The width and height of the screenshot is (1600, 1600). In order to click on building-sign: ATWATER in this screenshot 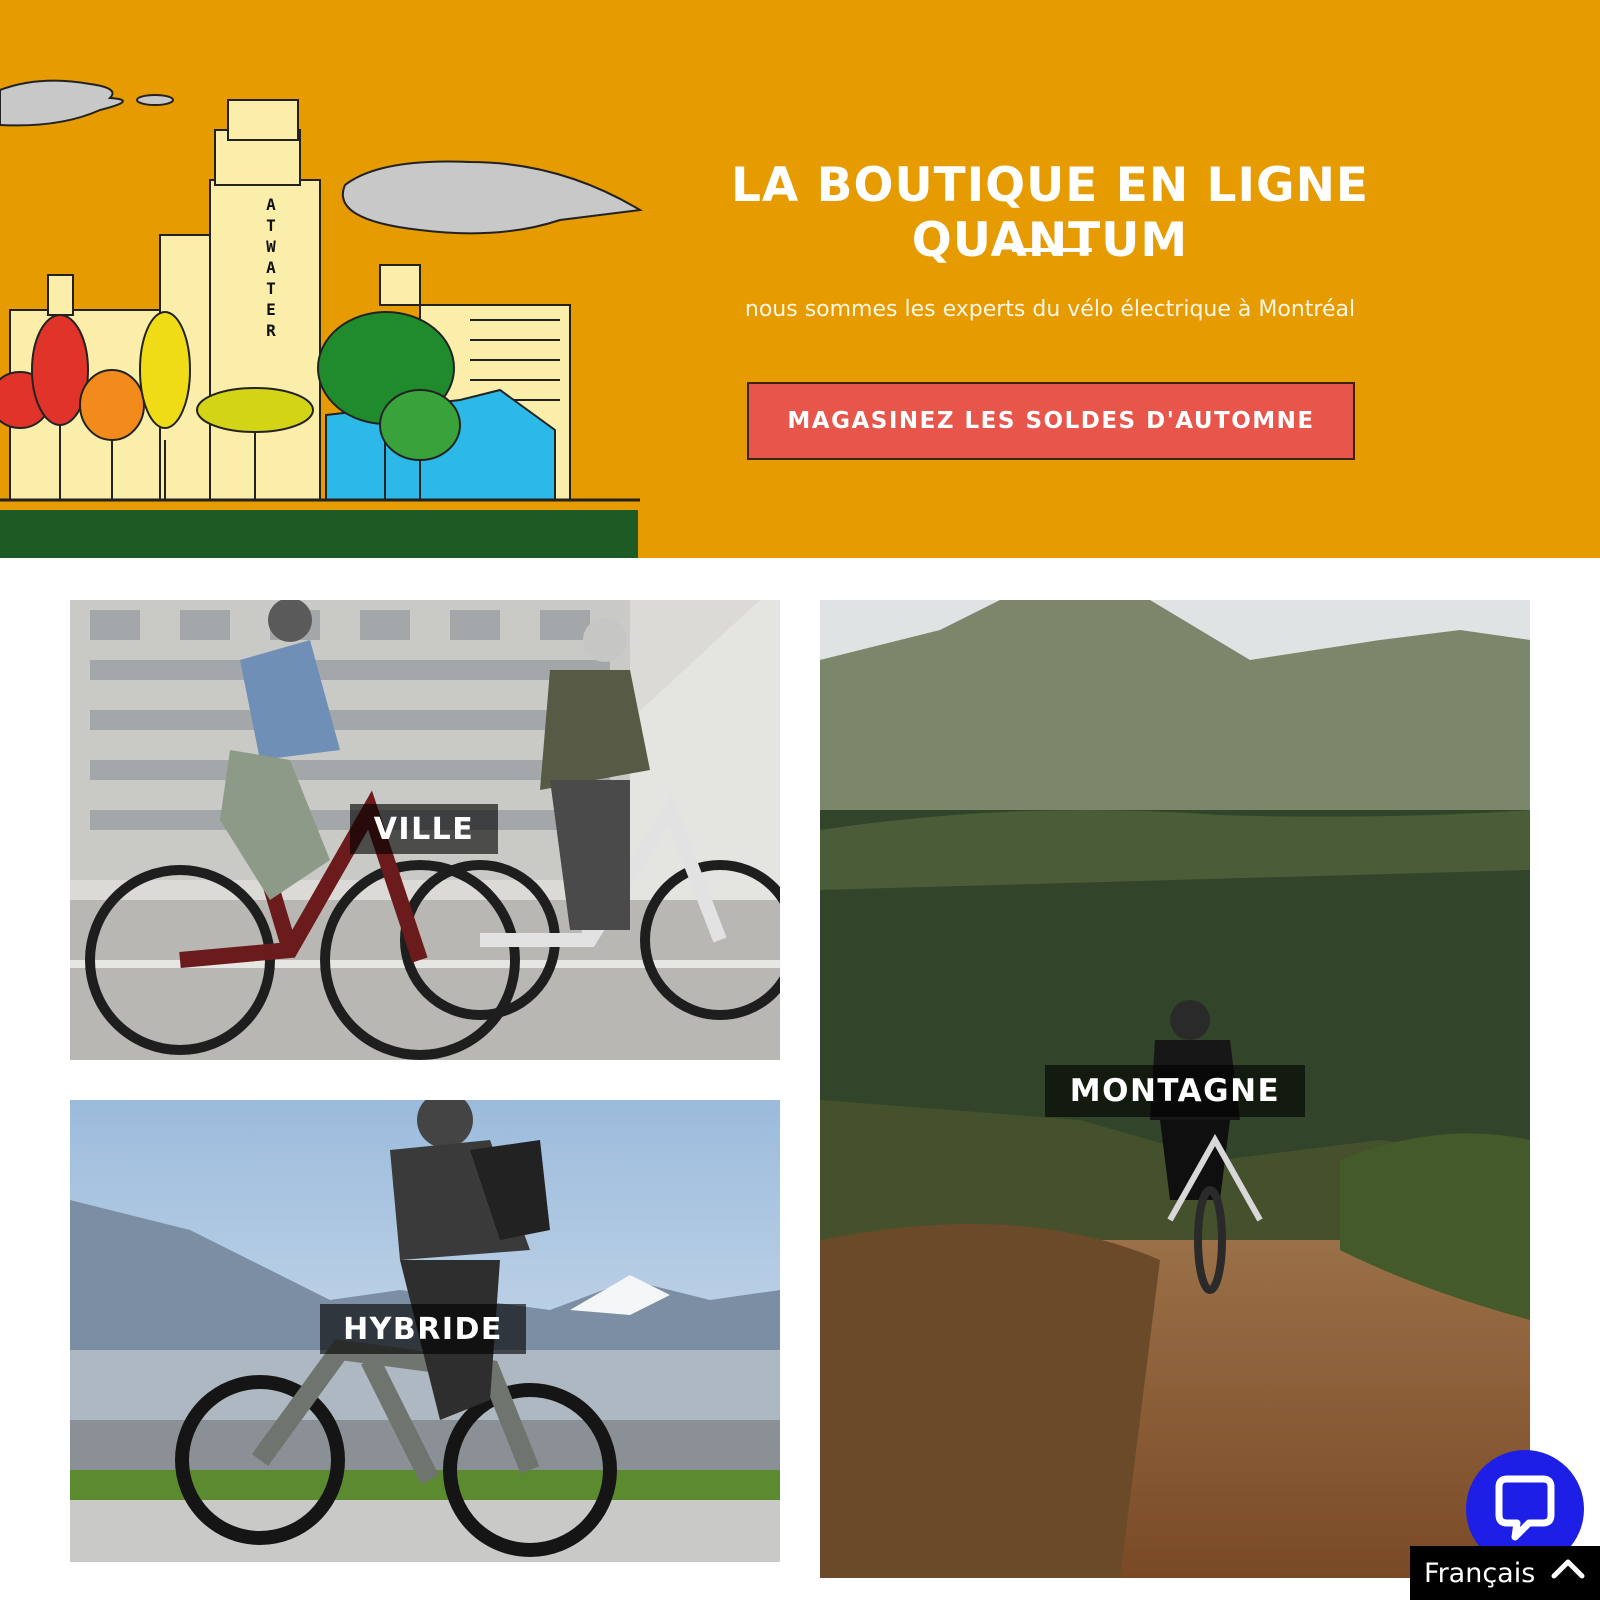, I will do `click(271, 267)`.